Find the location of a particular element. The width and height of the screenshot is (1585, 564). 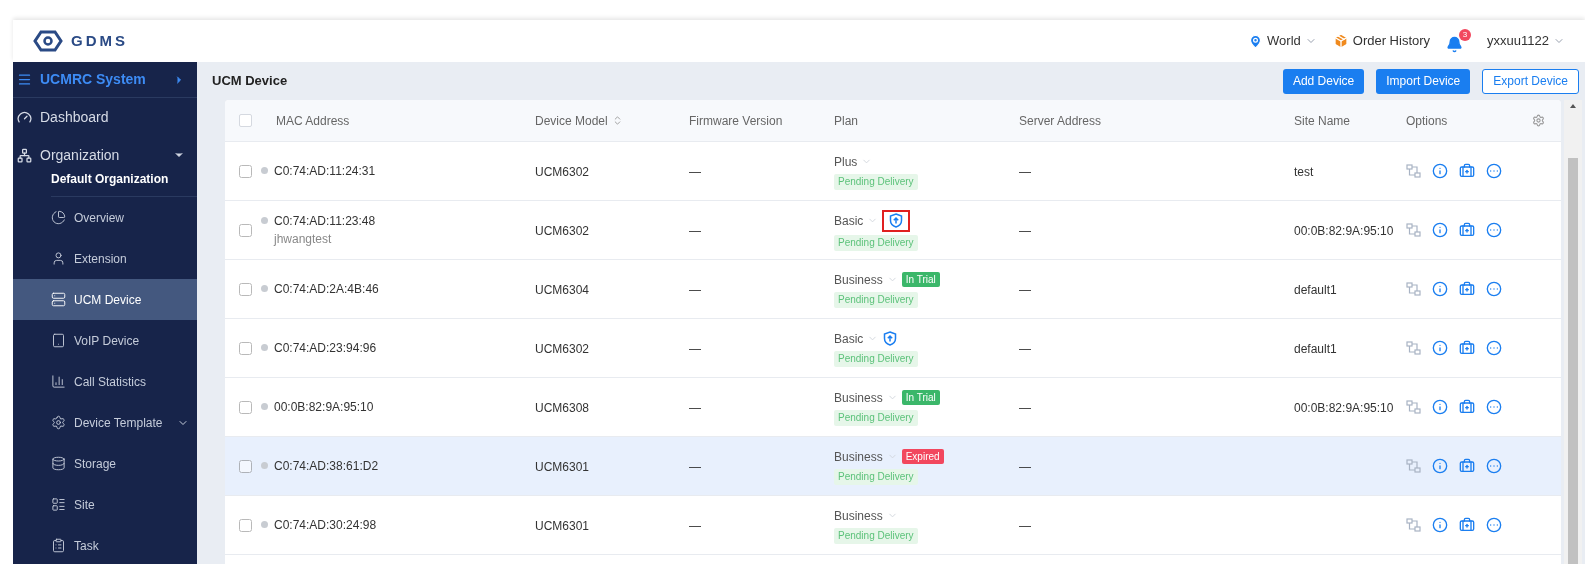

region-selector: World is located at coordinates (1282, 41).